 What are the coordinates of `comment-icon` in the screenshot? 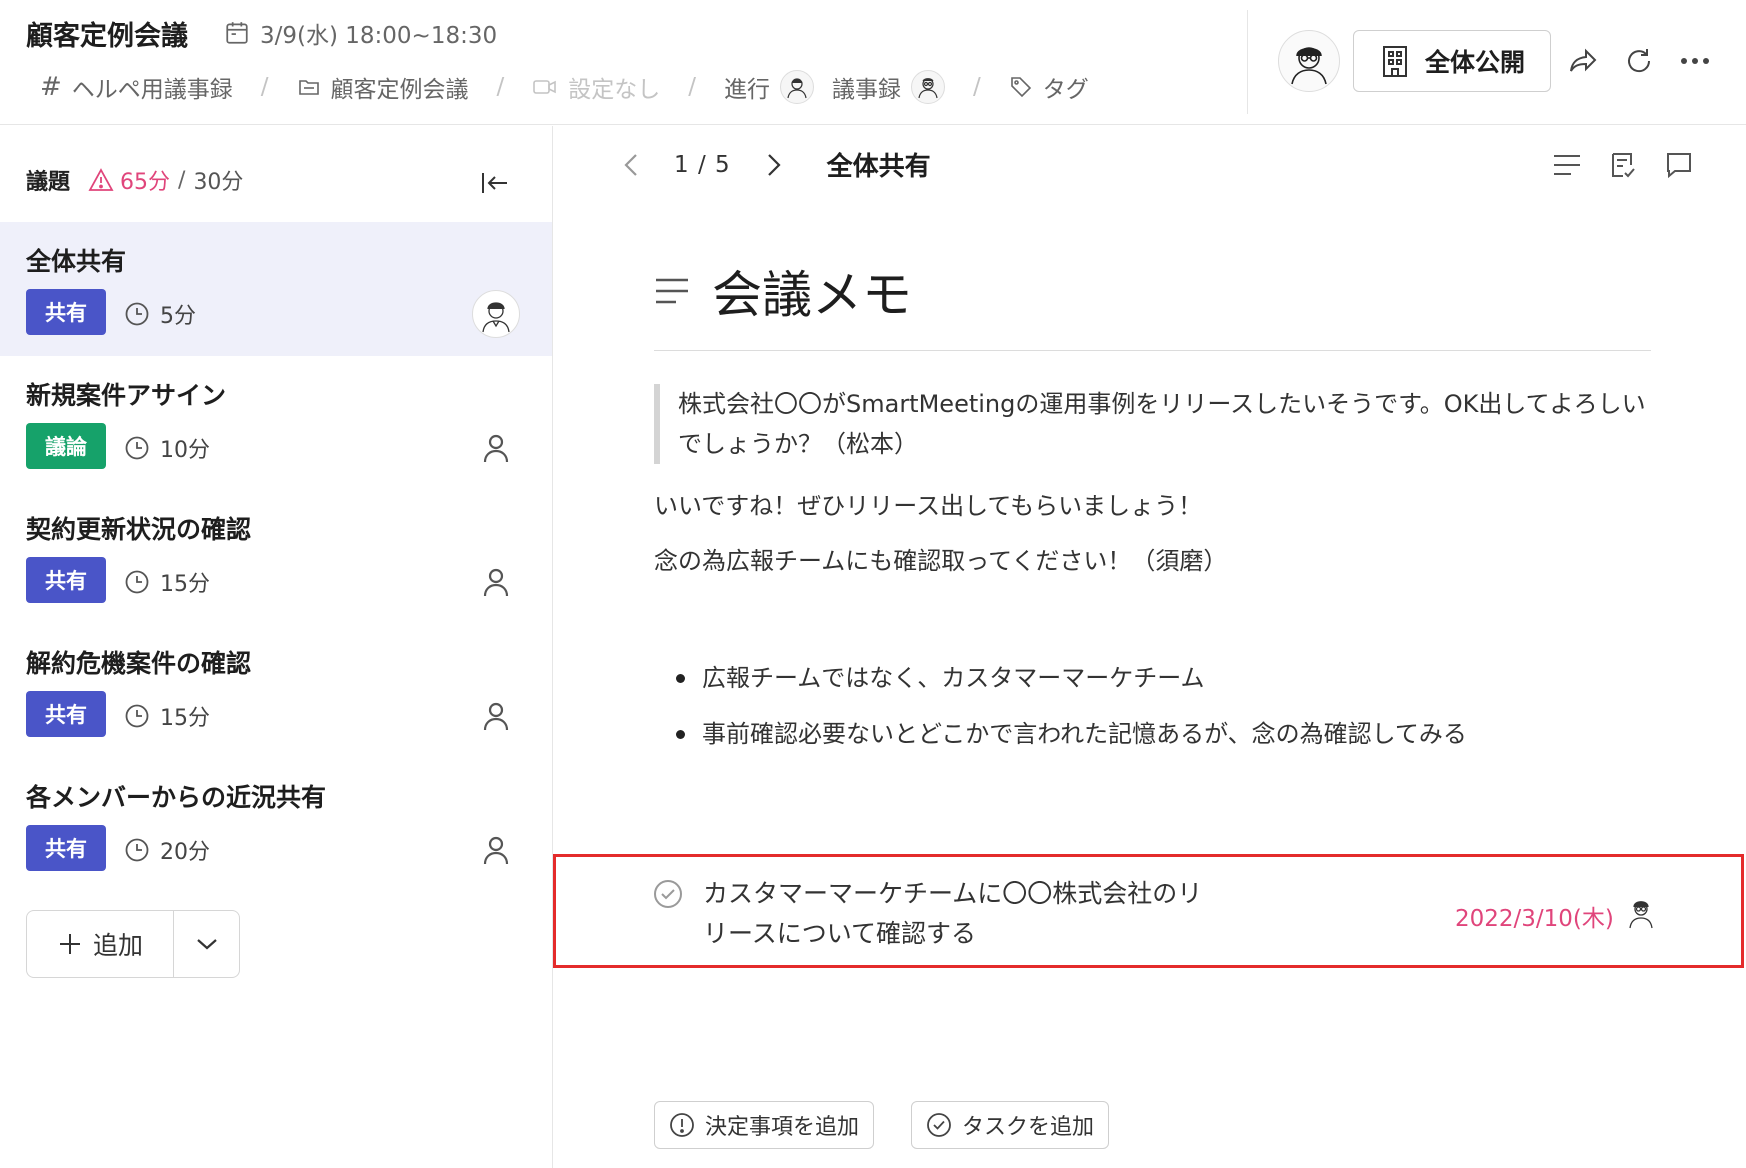 It's located at (1679, 165).